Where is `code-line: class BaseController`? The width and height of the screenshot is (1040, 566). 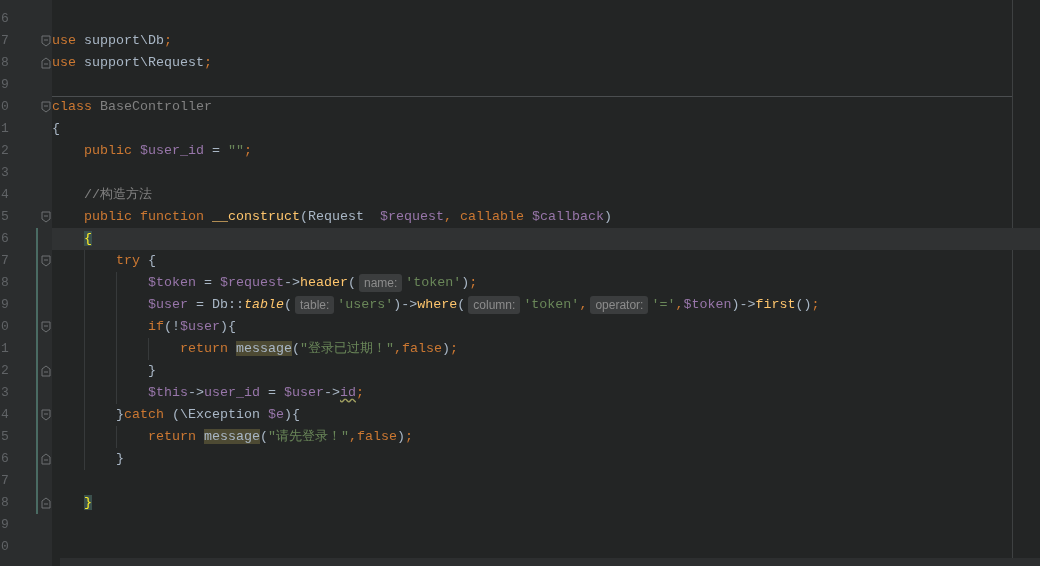
code-line: class BaseController is located at coordinates (132, 107).